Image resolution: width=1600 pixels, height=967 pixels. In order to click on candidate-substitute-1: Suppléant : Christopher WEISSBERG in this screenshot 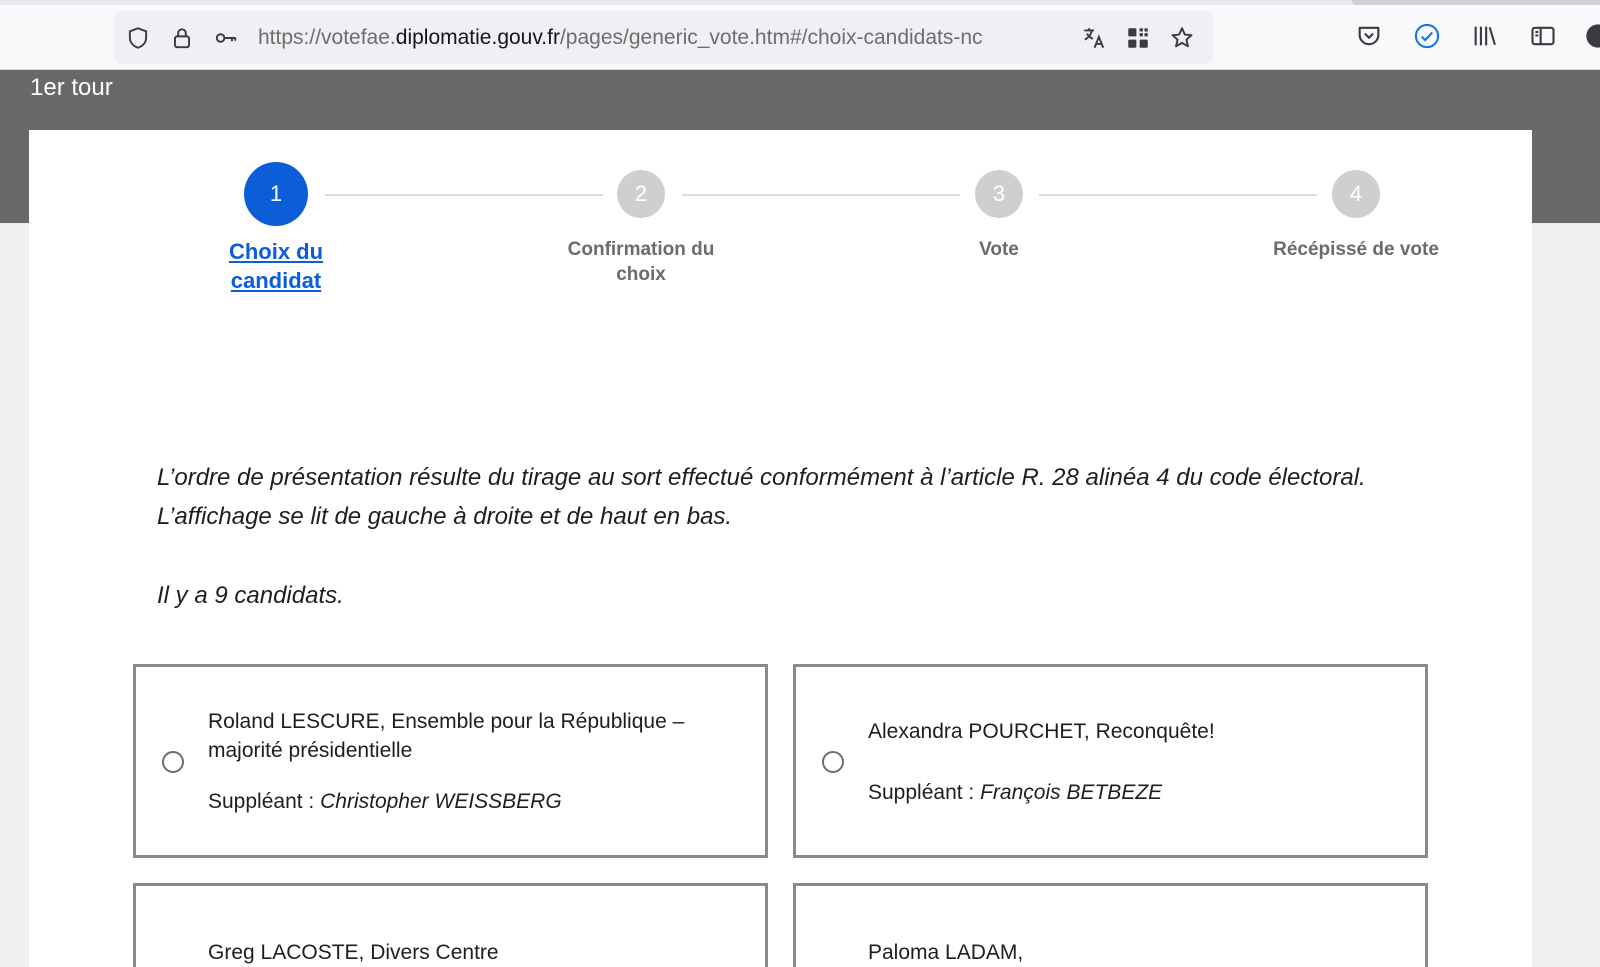, I will do `click(385, 801)`.